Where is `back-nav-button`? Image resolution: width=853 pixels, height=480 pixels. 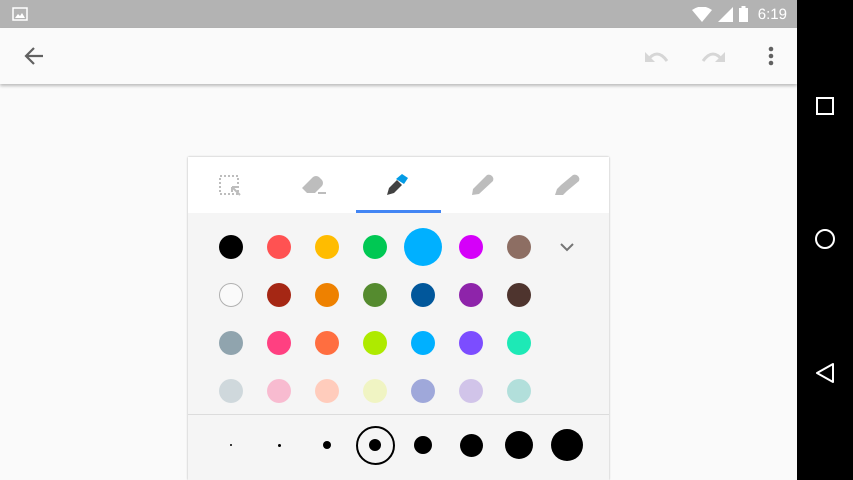 back-nav-button is located at coordinates (825, 373).